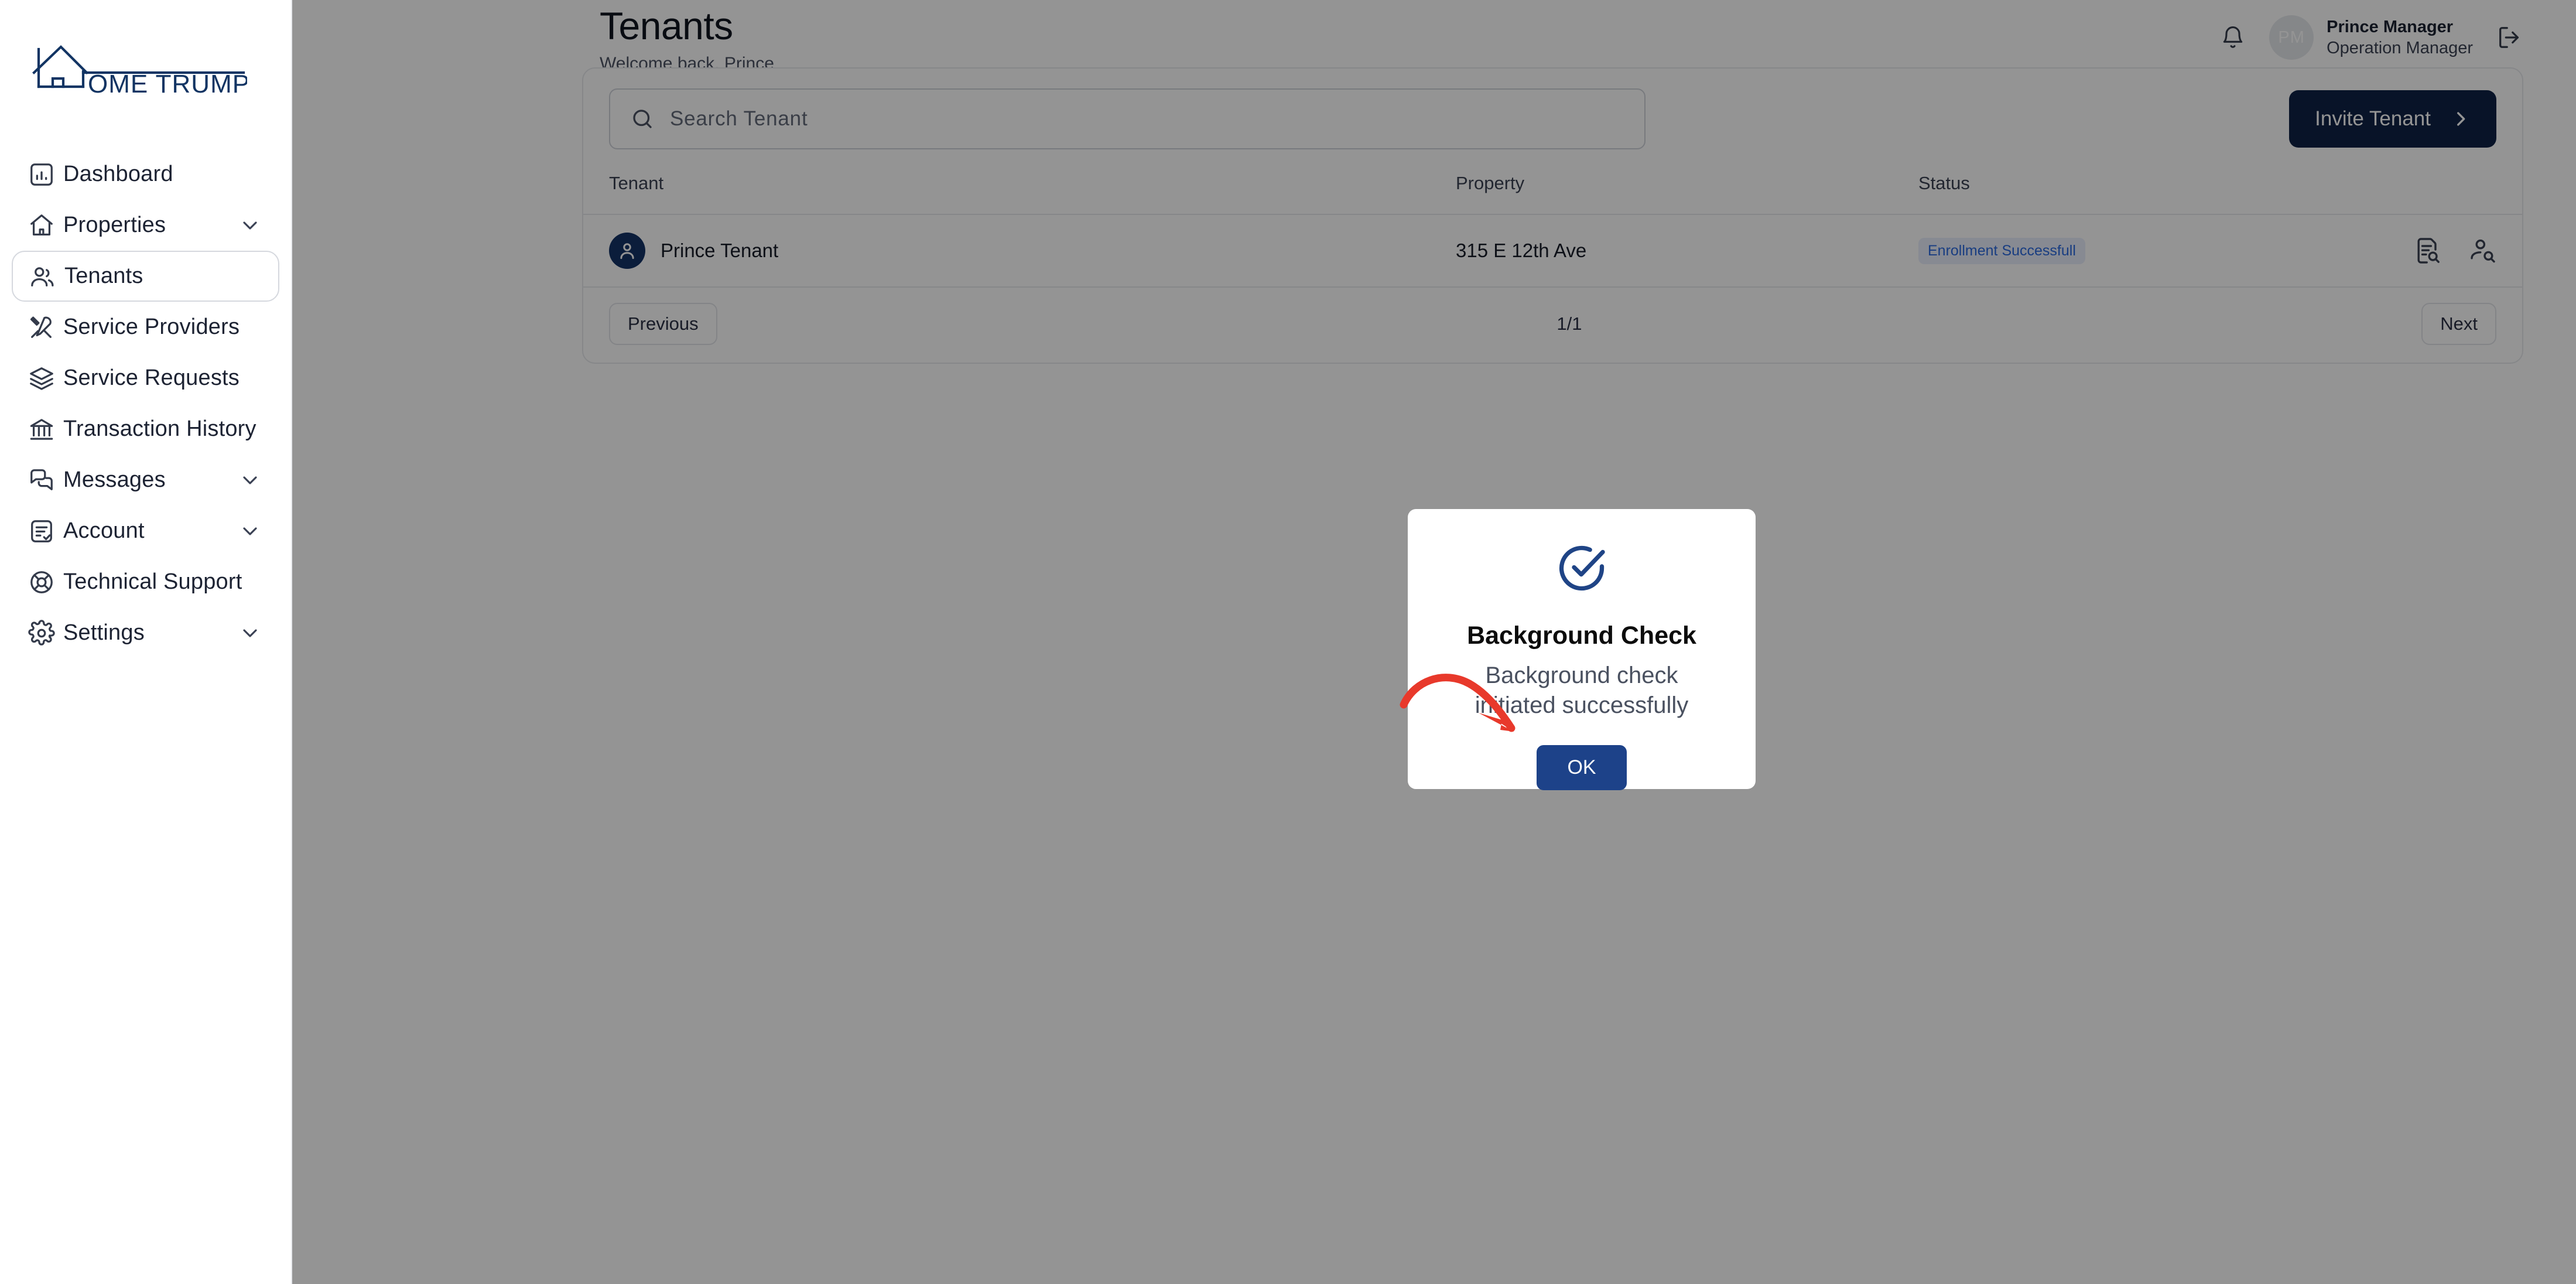 This screenshot has height=1284, width=2576. I want to click on home-trumpeter-logo-icon: OME TRUMPETER, so click(139, 71).